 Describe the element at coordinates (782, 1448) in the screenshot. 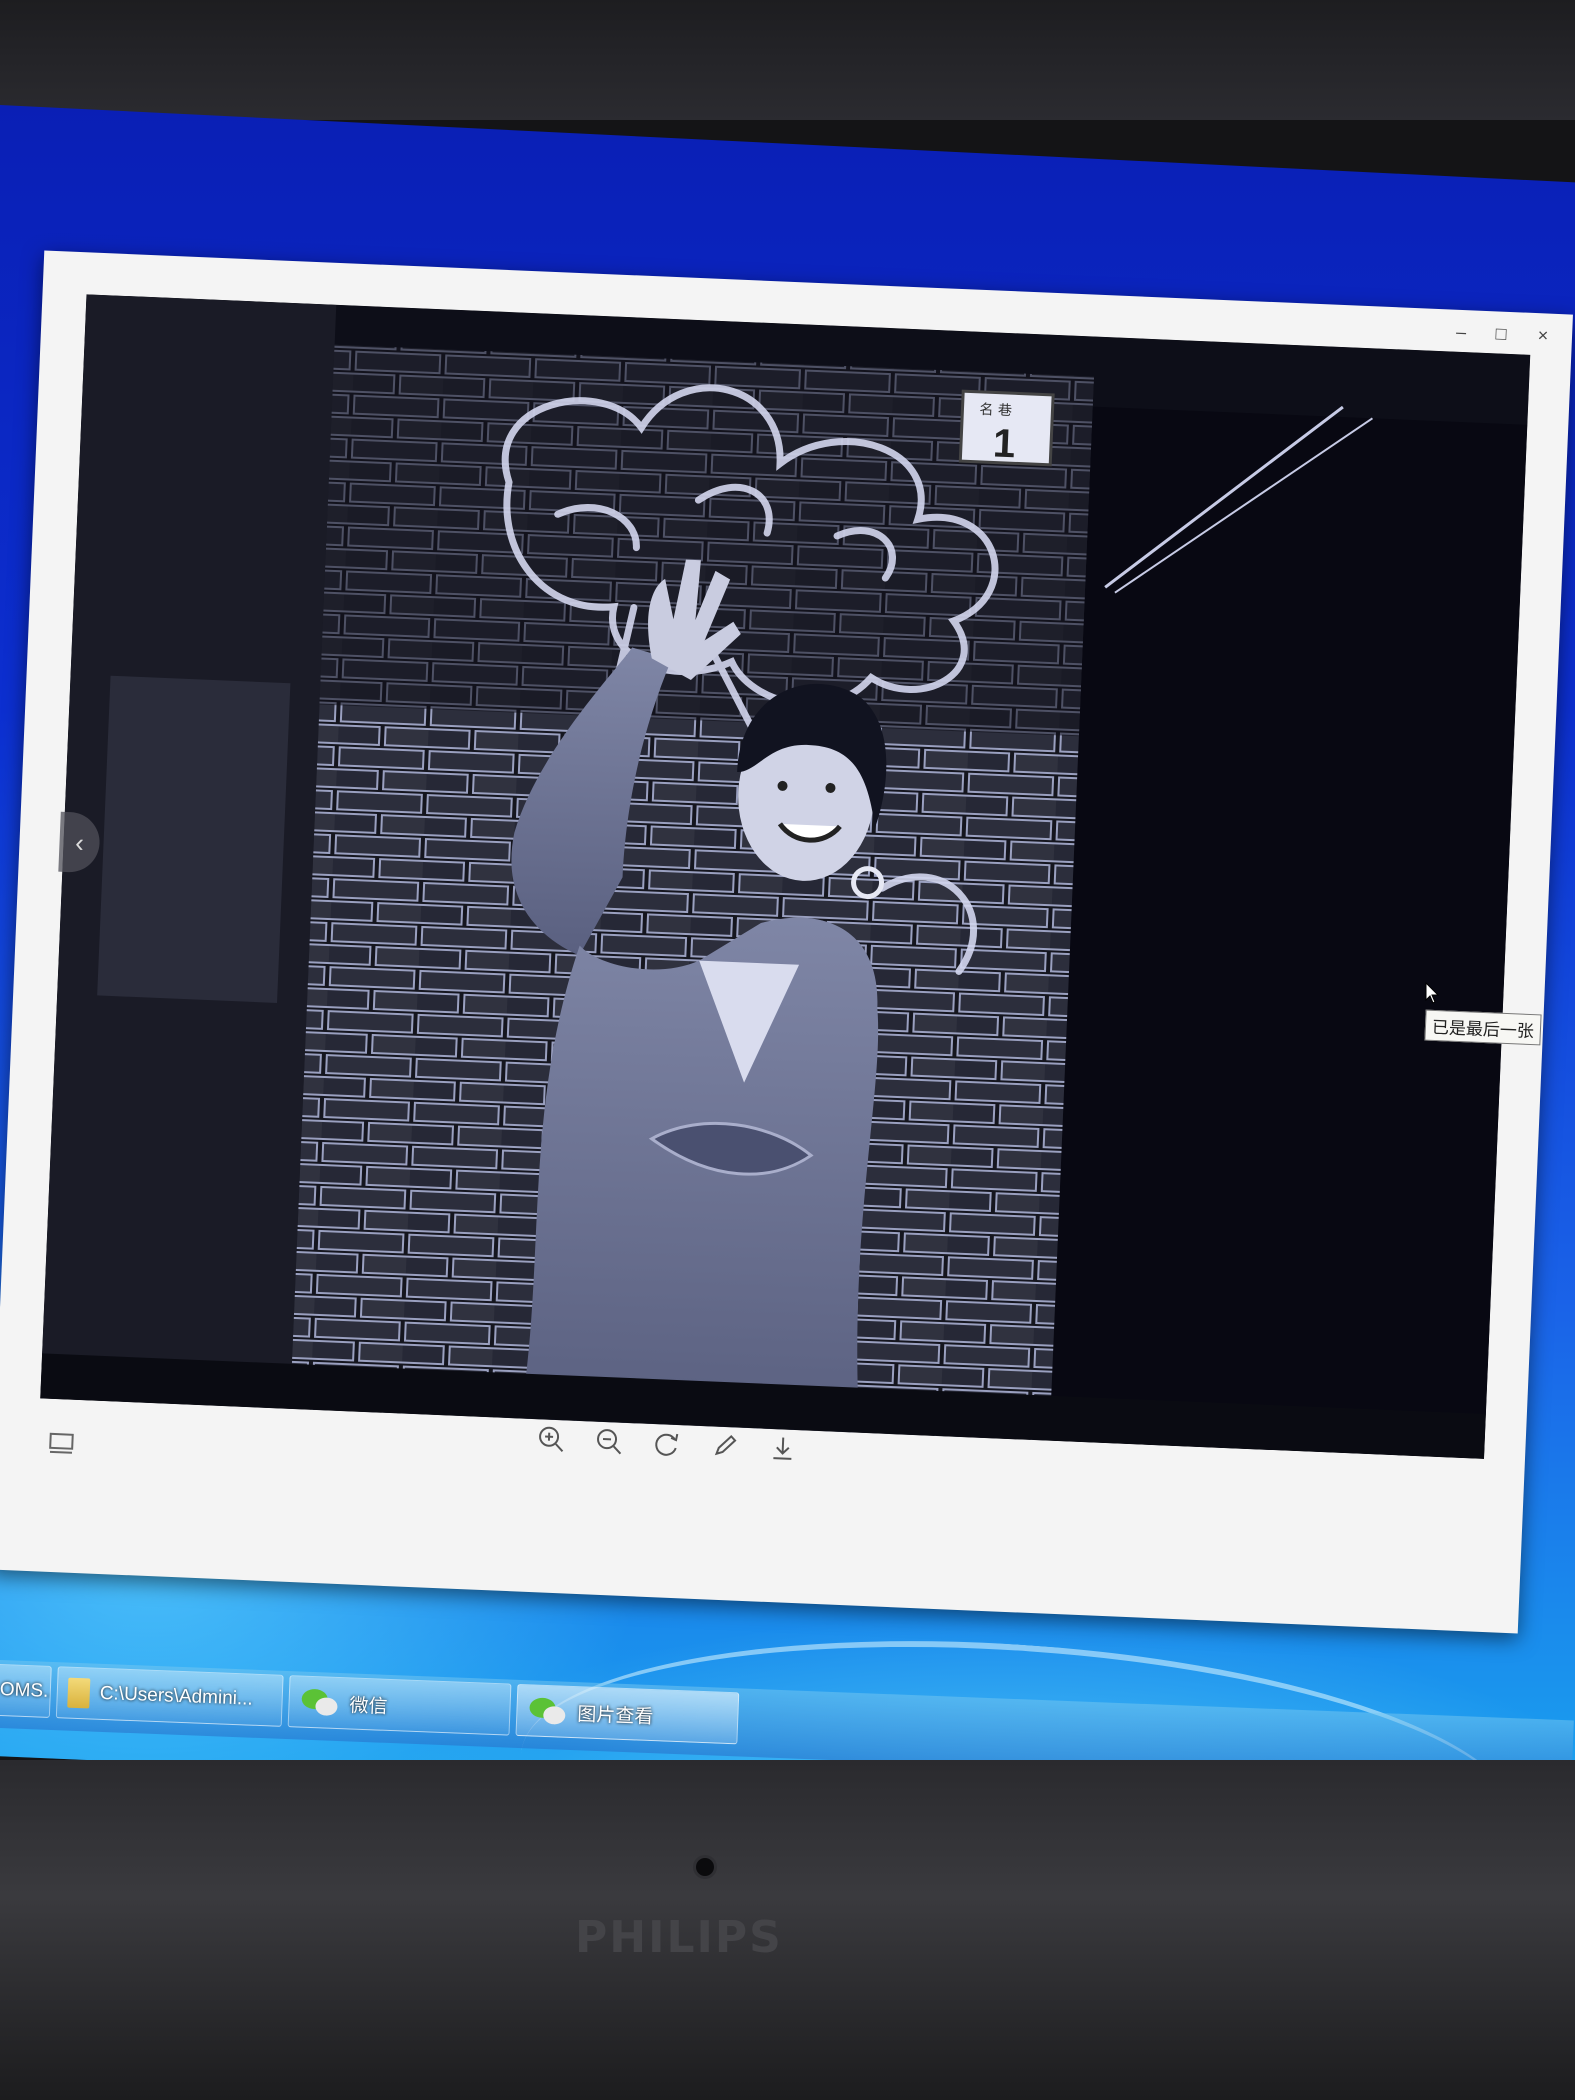

I see `download-icon` at that location.